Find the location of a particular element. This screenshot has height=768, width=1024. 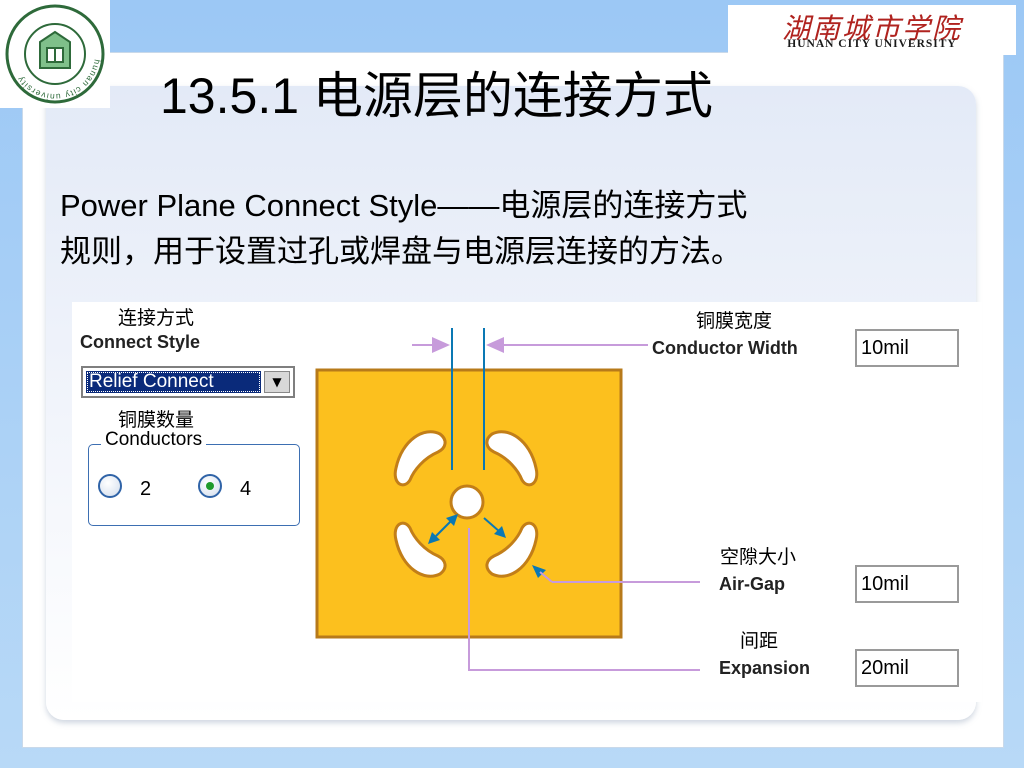

expansion-input: 20mil is located at coordinates (907, 668).